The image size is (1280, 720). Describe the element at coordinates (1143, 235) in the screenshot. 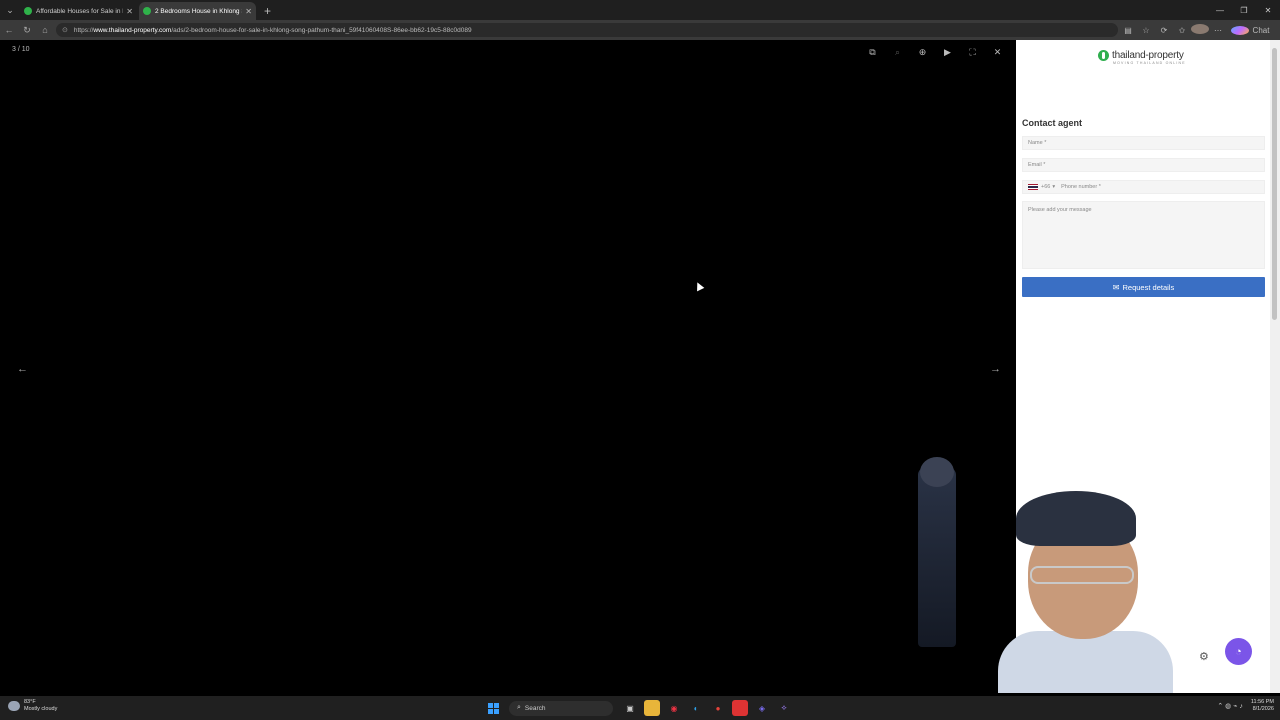

I see `message-textarea: Please add your message` at that location.